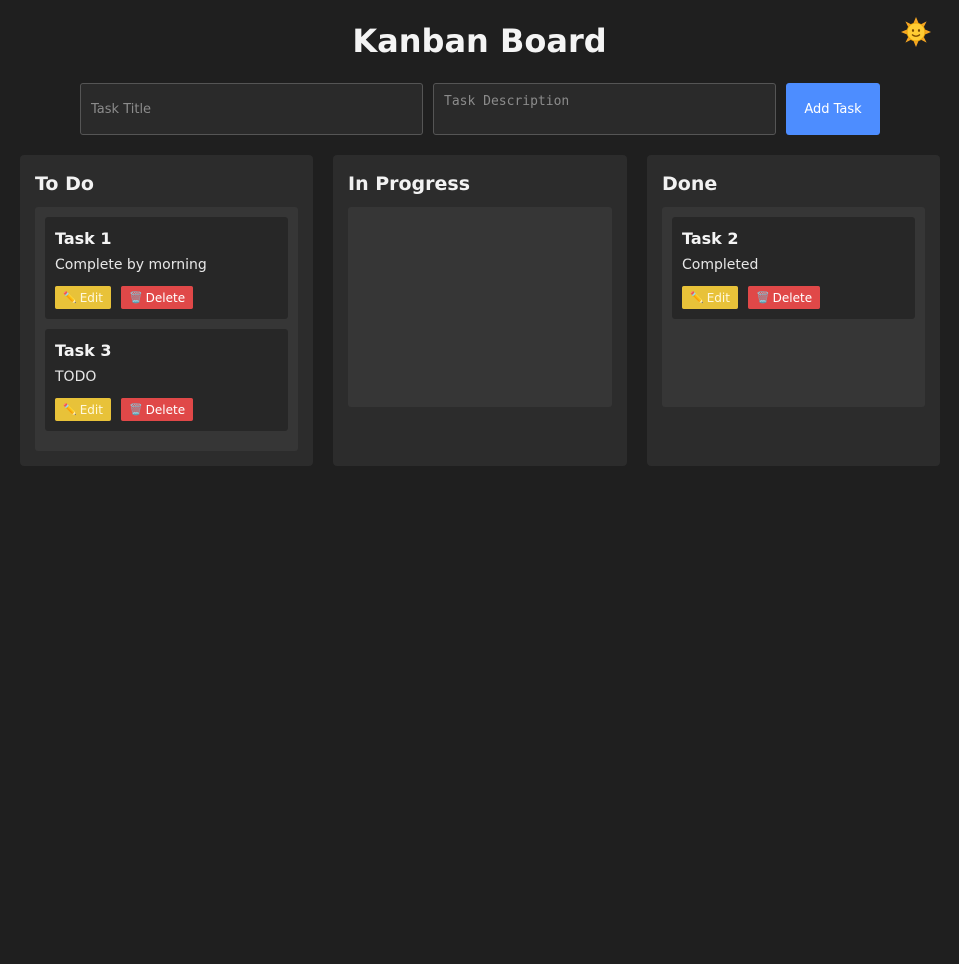 The image size is (959, 964). I want to click on task-card: Task 3 TODO ✏️ Edit 🗑️ Delete, so click(166, 380).